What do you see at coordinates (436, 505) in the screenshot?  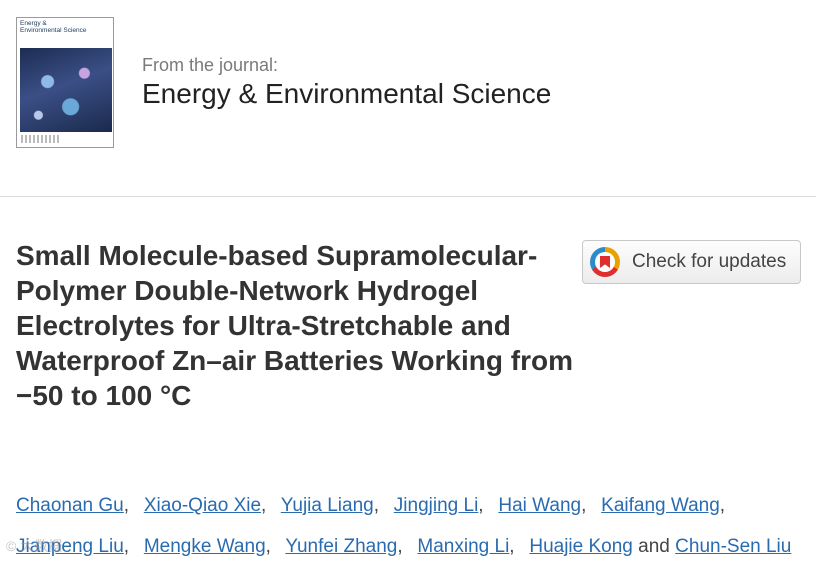 I see `author-link: Jingjing Li` at bounding box center [436, 505].